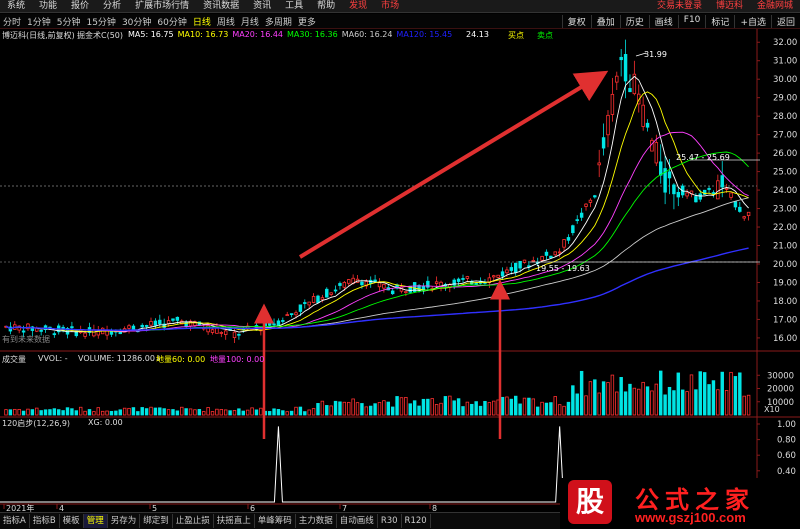 The height and width of the screenshot is (529, 800). What do you see at coordinates (691, 21) in the screenshot?
I see `toolbar-button: F10` at bounding box center [691, 21].